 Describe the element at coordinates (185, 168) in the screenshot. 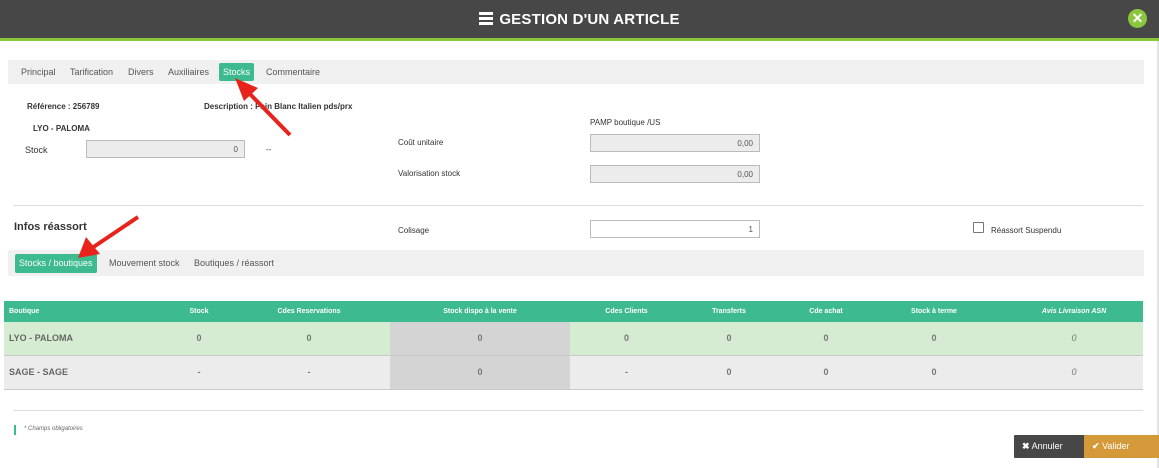

I see `annotation-arrows` at that location.